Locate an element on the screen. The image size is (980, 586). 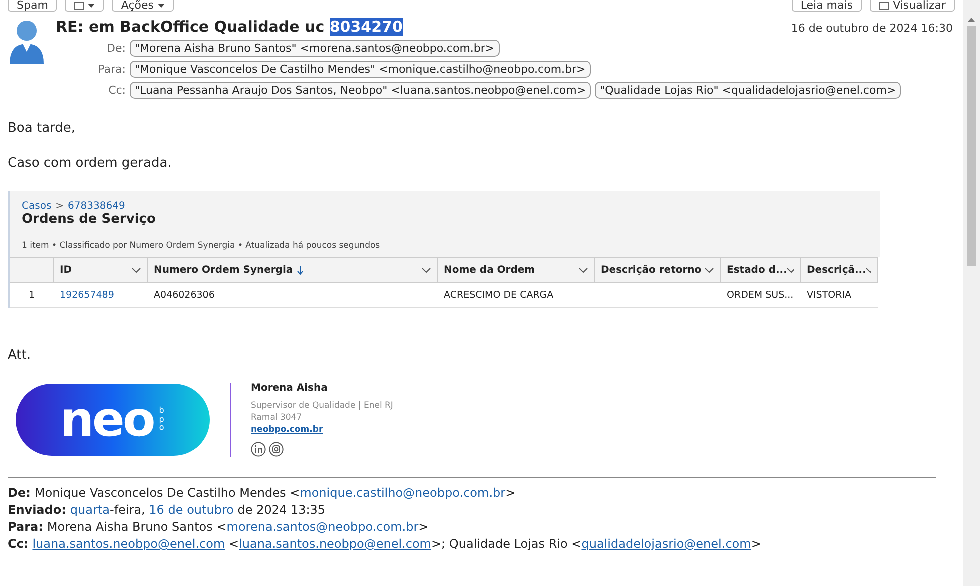
list-meta: 1 item • Classificado por Numero Ordem Synergia • Atualizada há poucos segundos is located at coordinates (201, 246).